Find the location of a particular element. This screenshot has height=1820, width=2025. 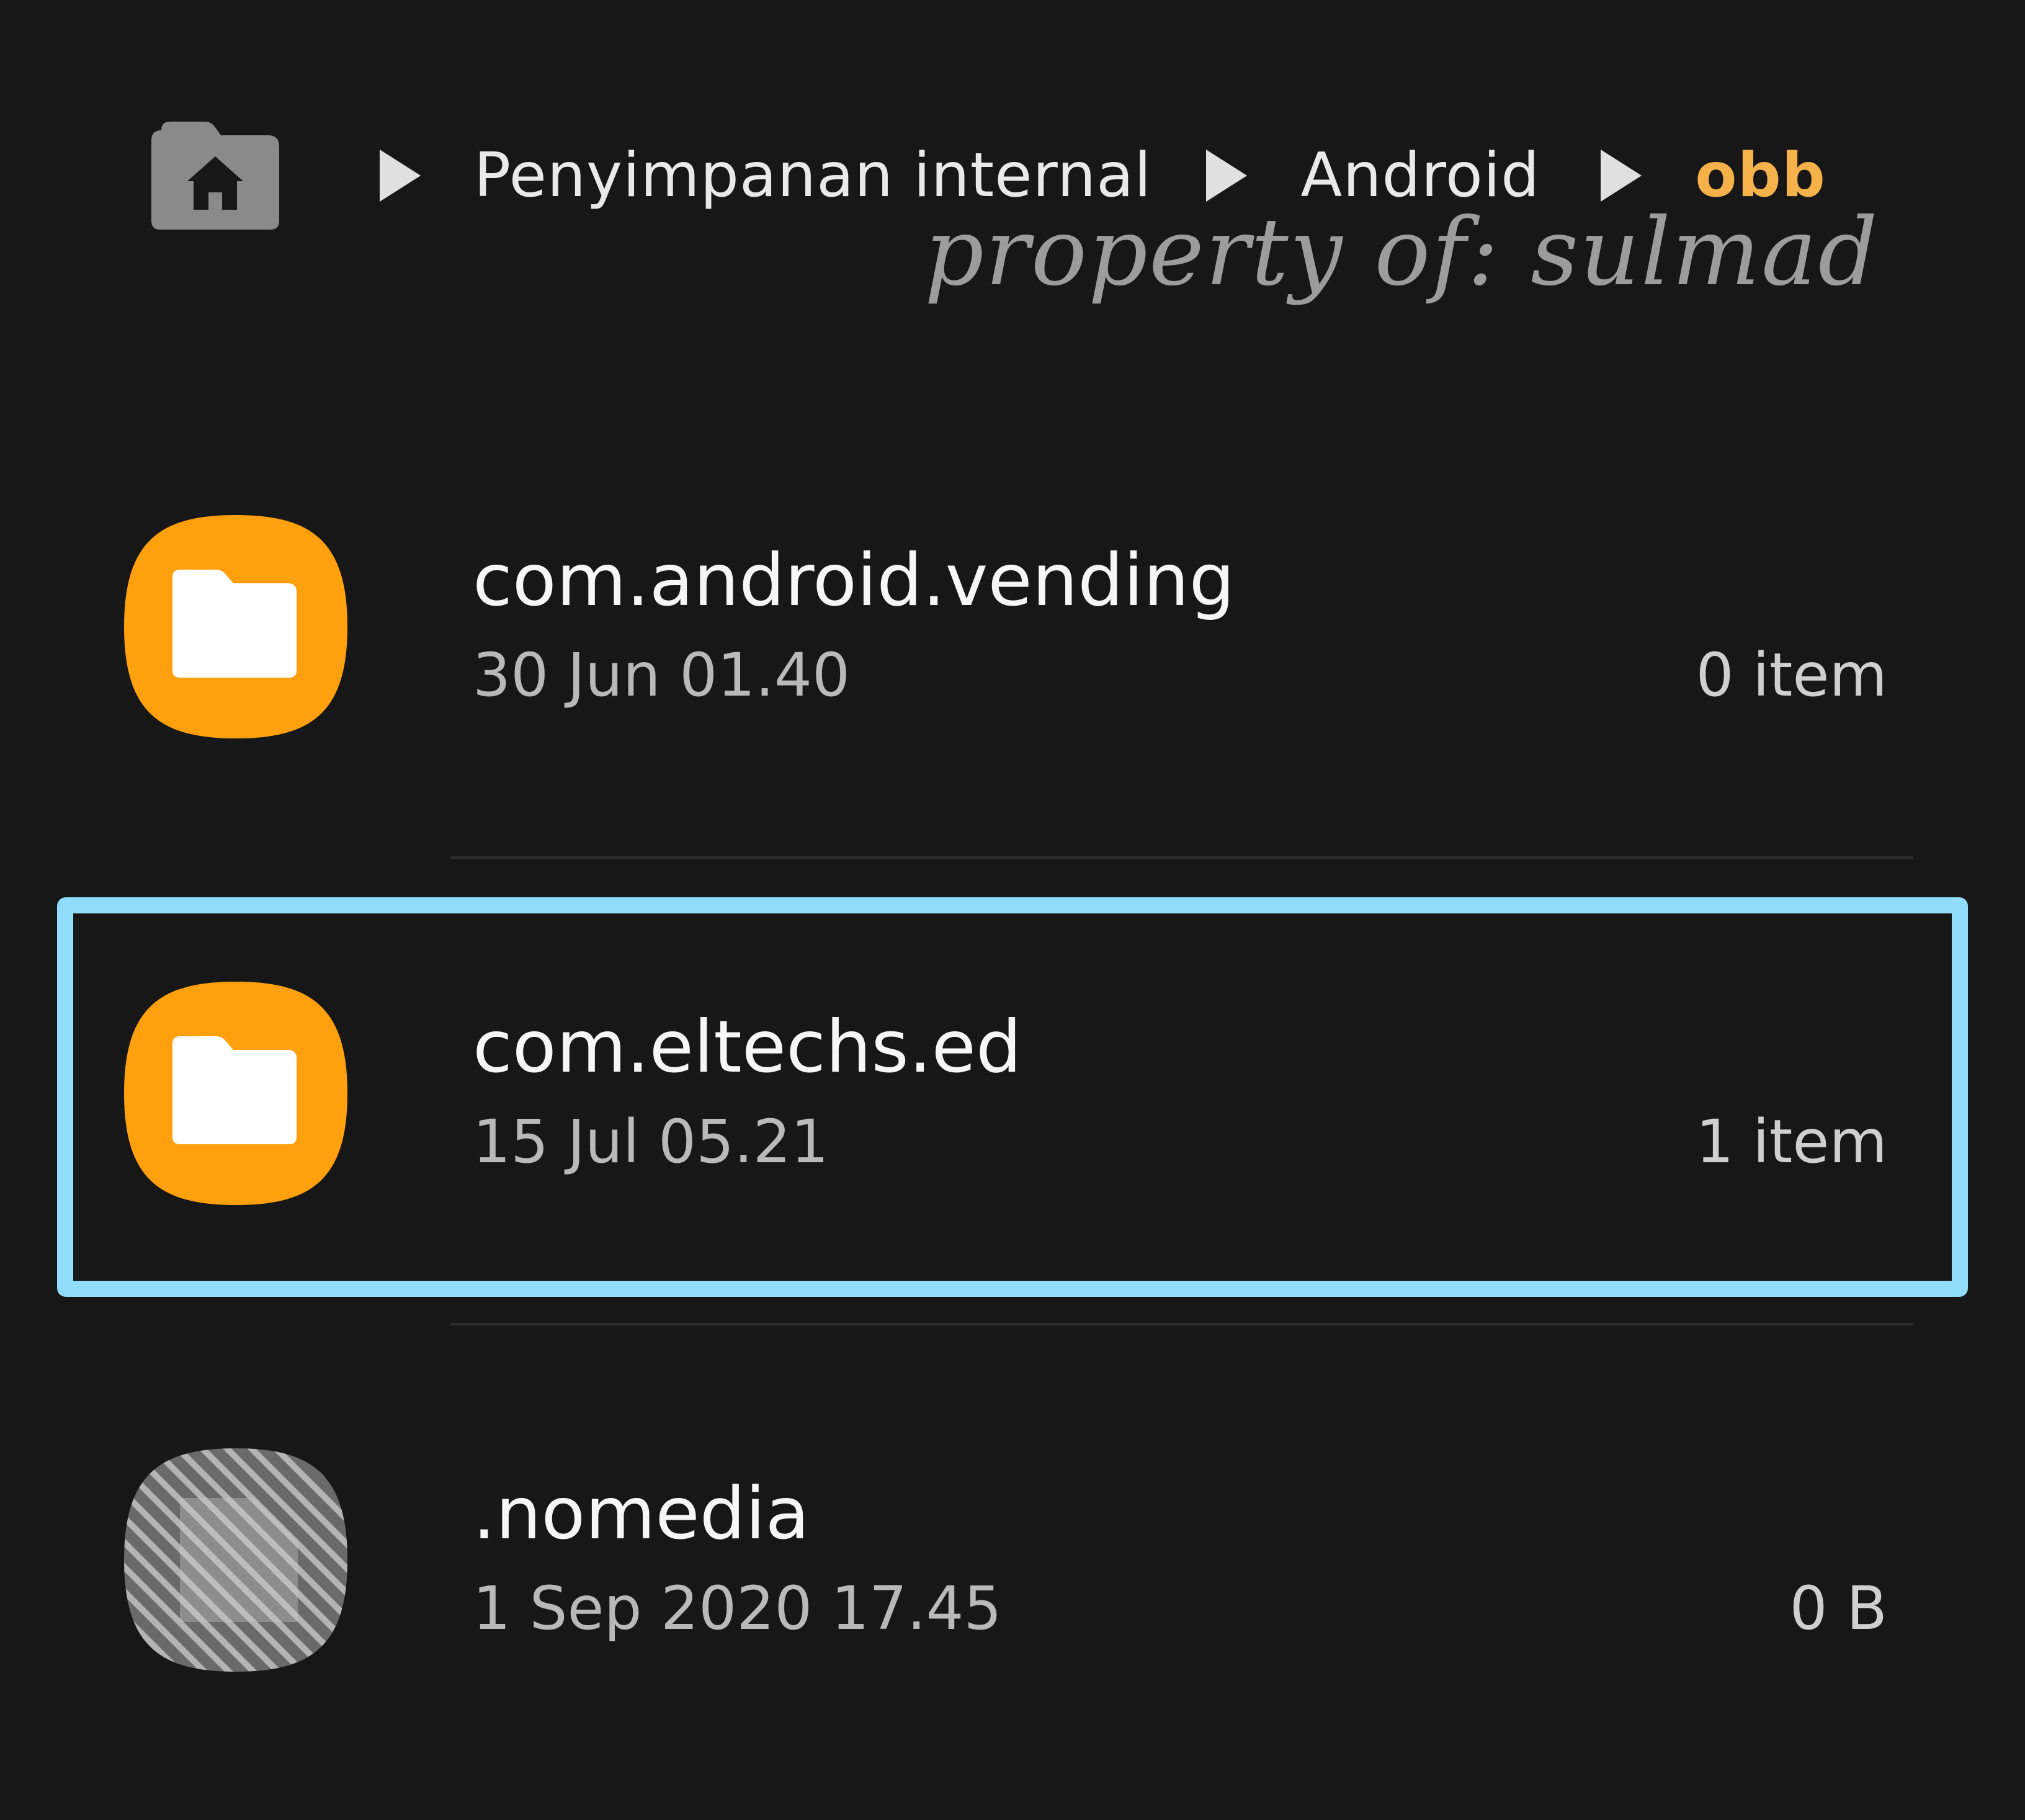

file-date: 30 Jun 01.40 is located at coordinates (662, 675).